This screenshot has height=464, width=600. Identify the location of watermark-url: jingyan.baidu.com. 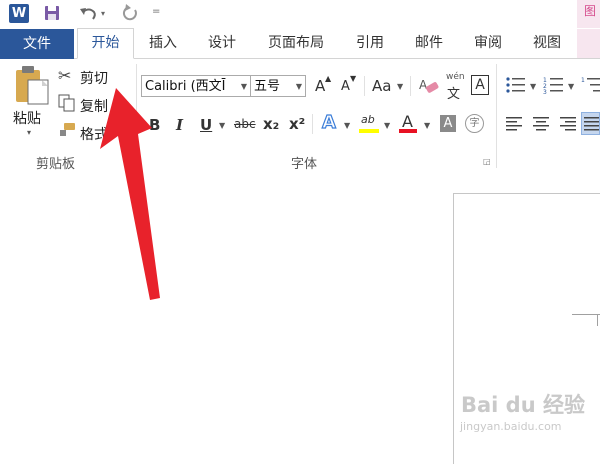
(511, 426).